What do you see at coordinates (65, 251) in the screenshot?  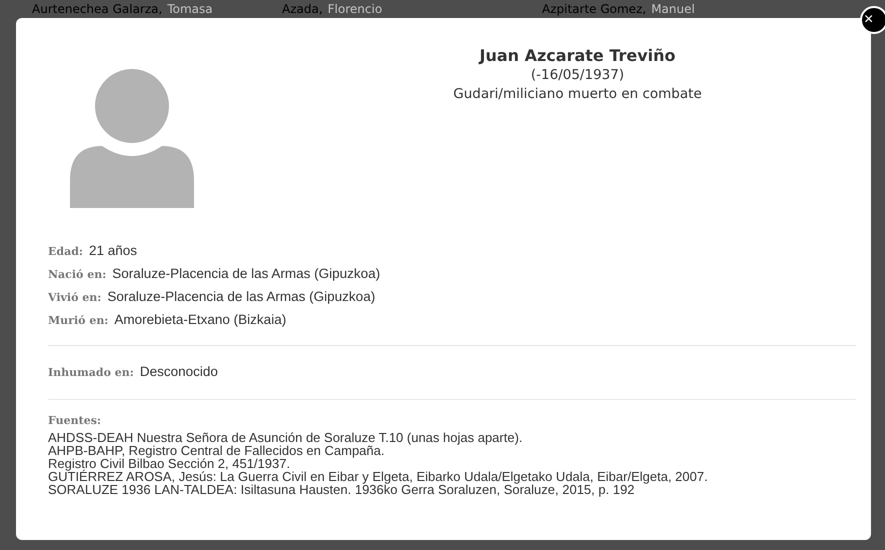 I see `field-label: Edad:` at bounding box center [65, 251].